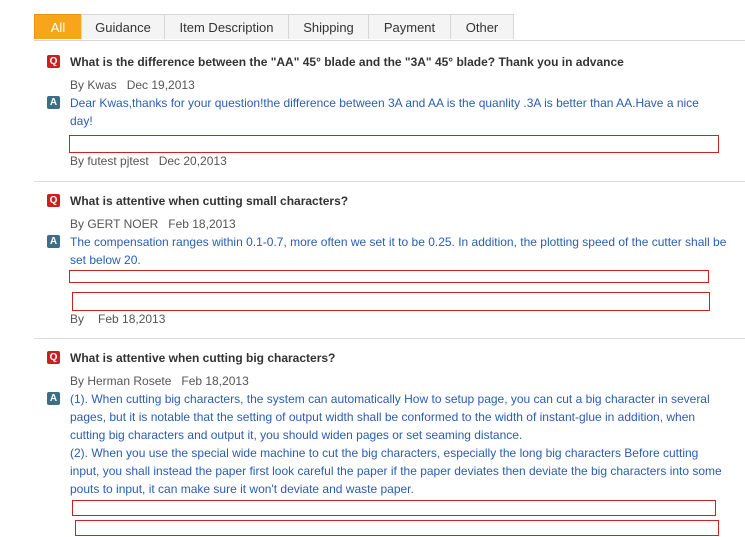 This screenshot has width=745, height=537. What do you see at coordinates (109, 161) in the screenshot?
I see `answerer-name: By futest pjtest` at bounding box center [109, 161].